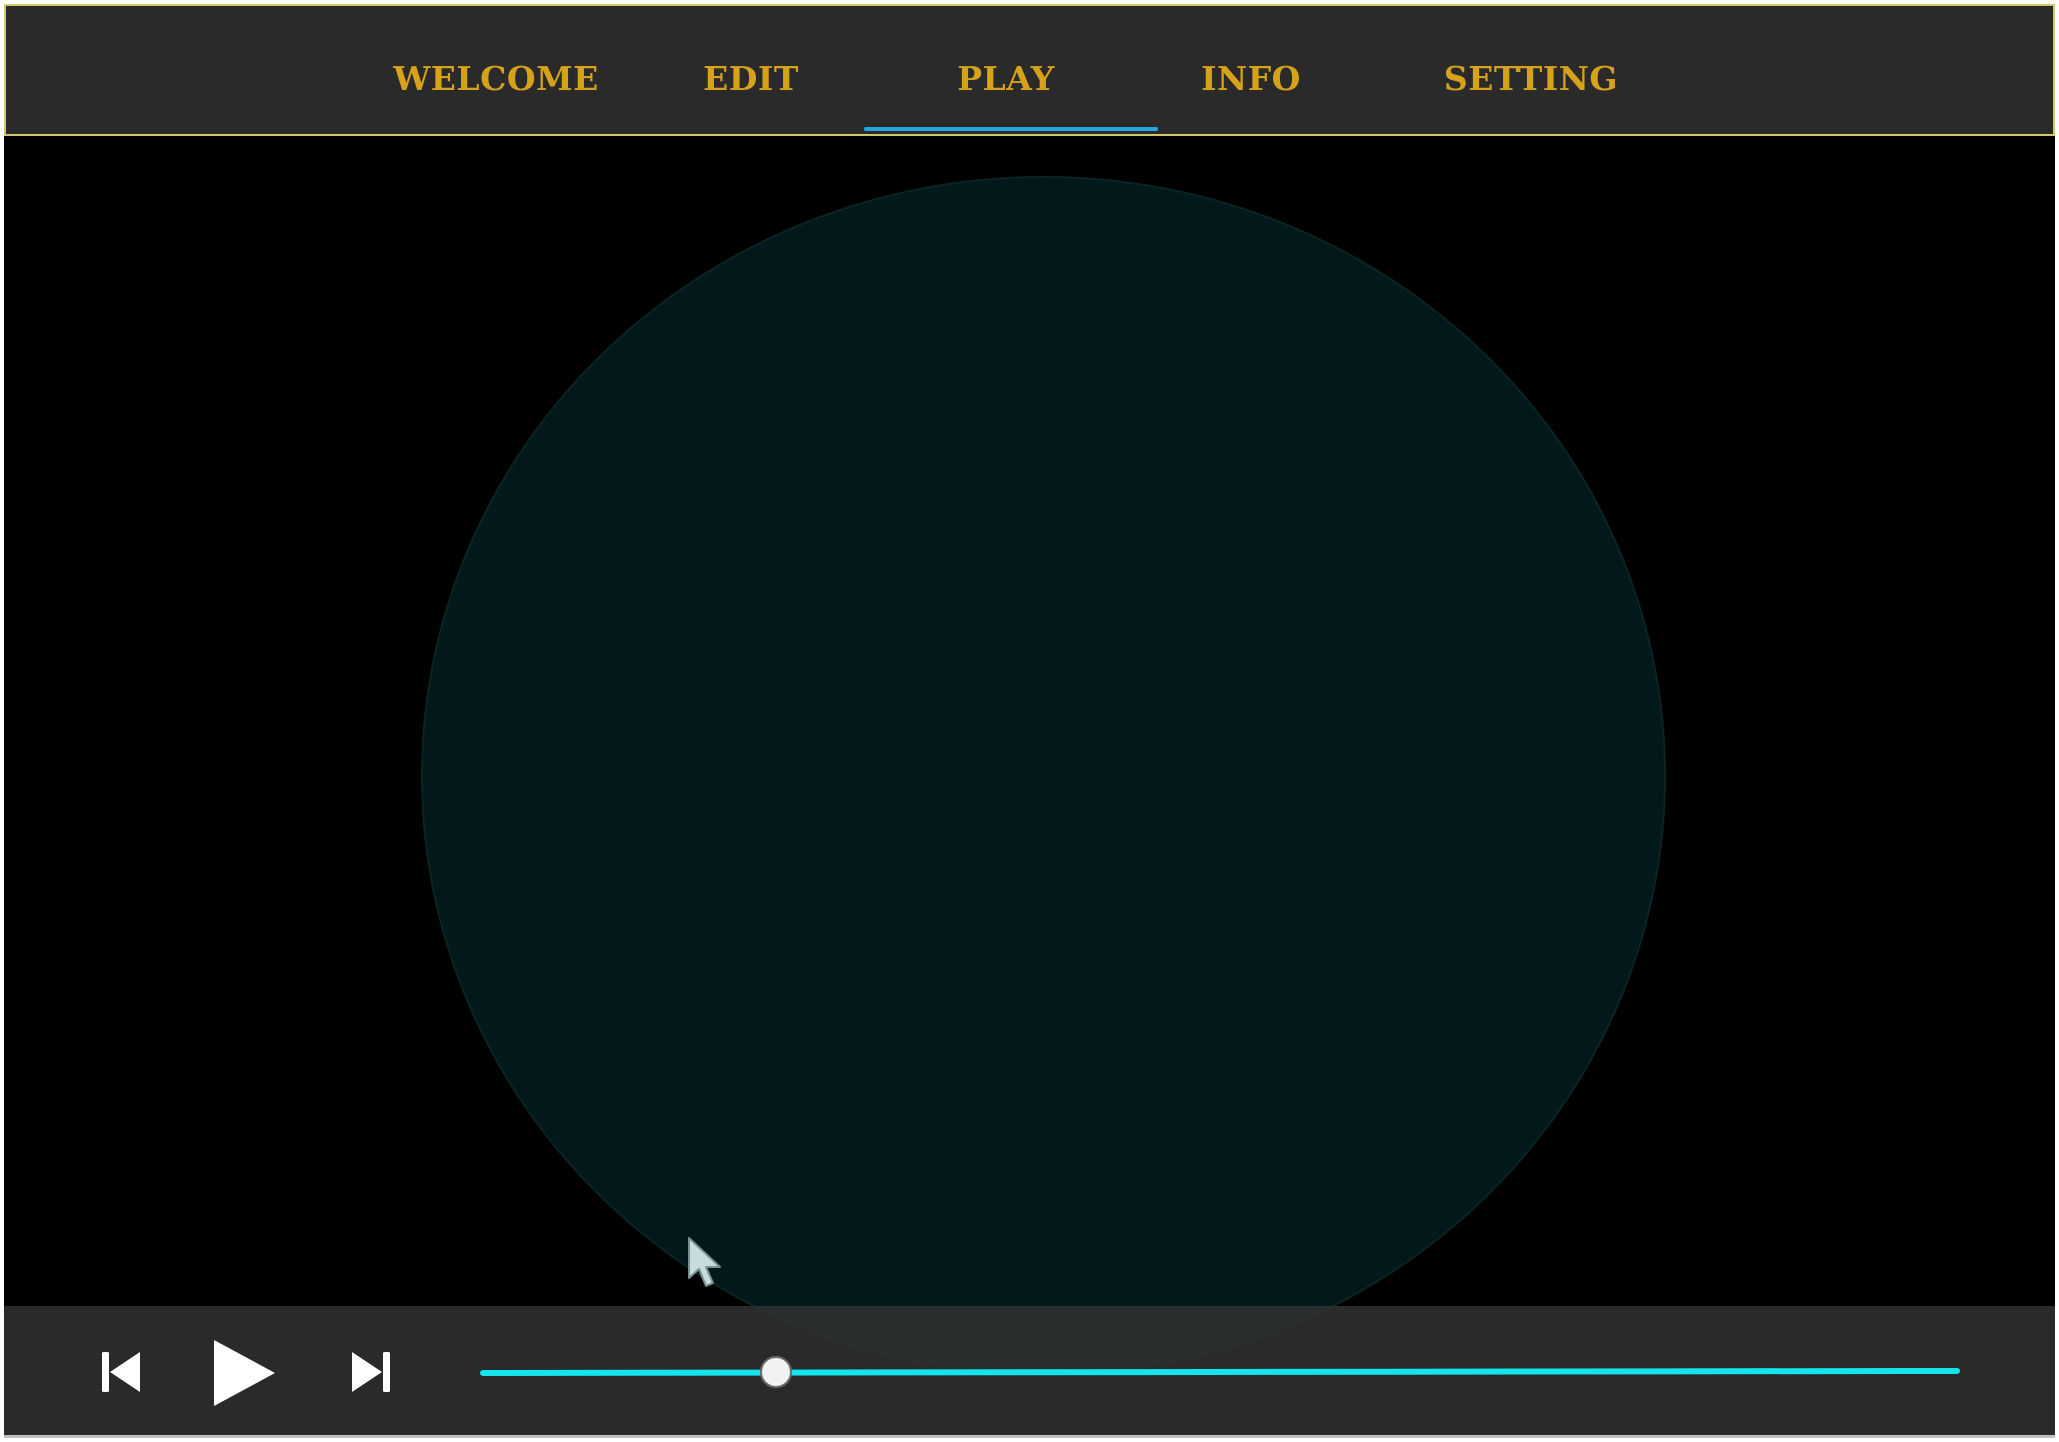 This screenshot has width=2059, height=1442. Describe the element at coordinates (244, 1373) in the screenshot. I see `play-icon` at that location.